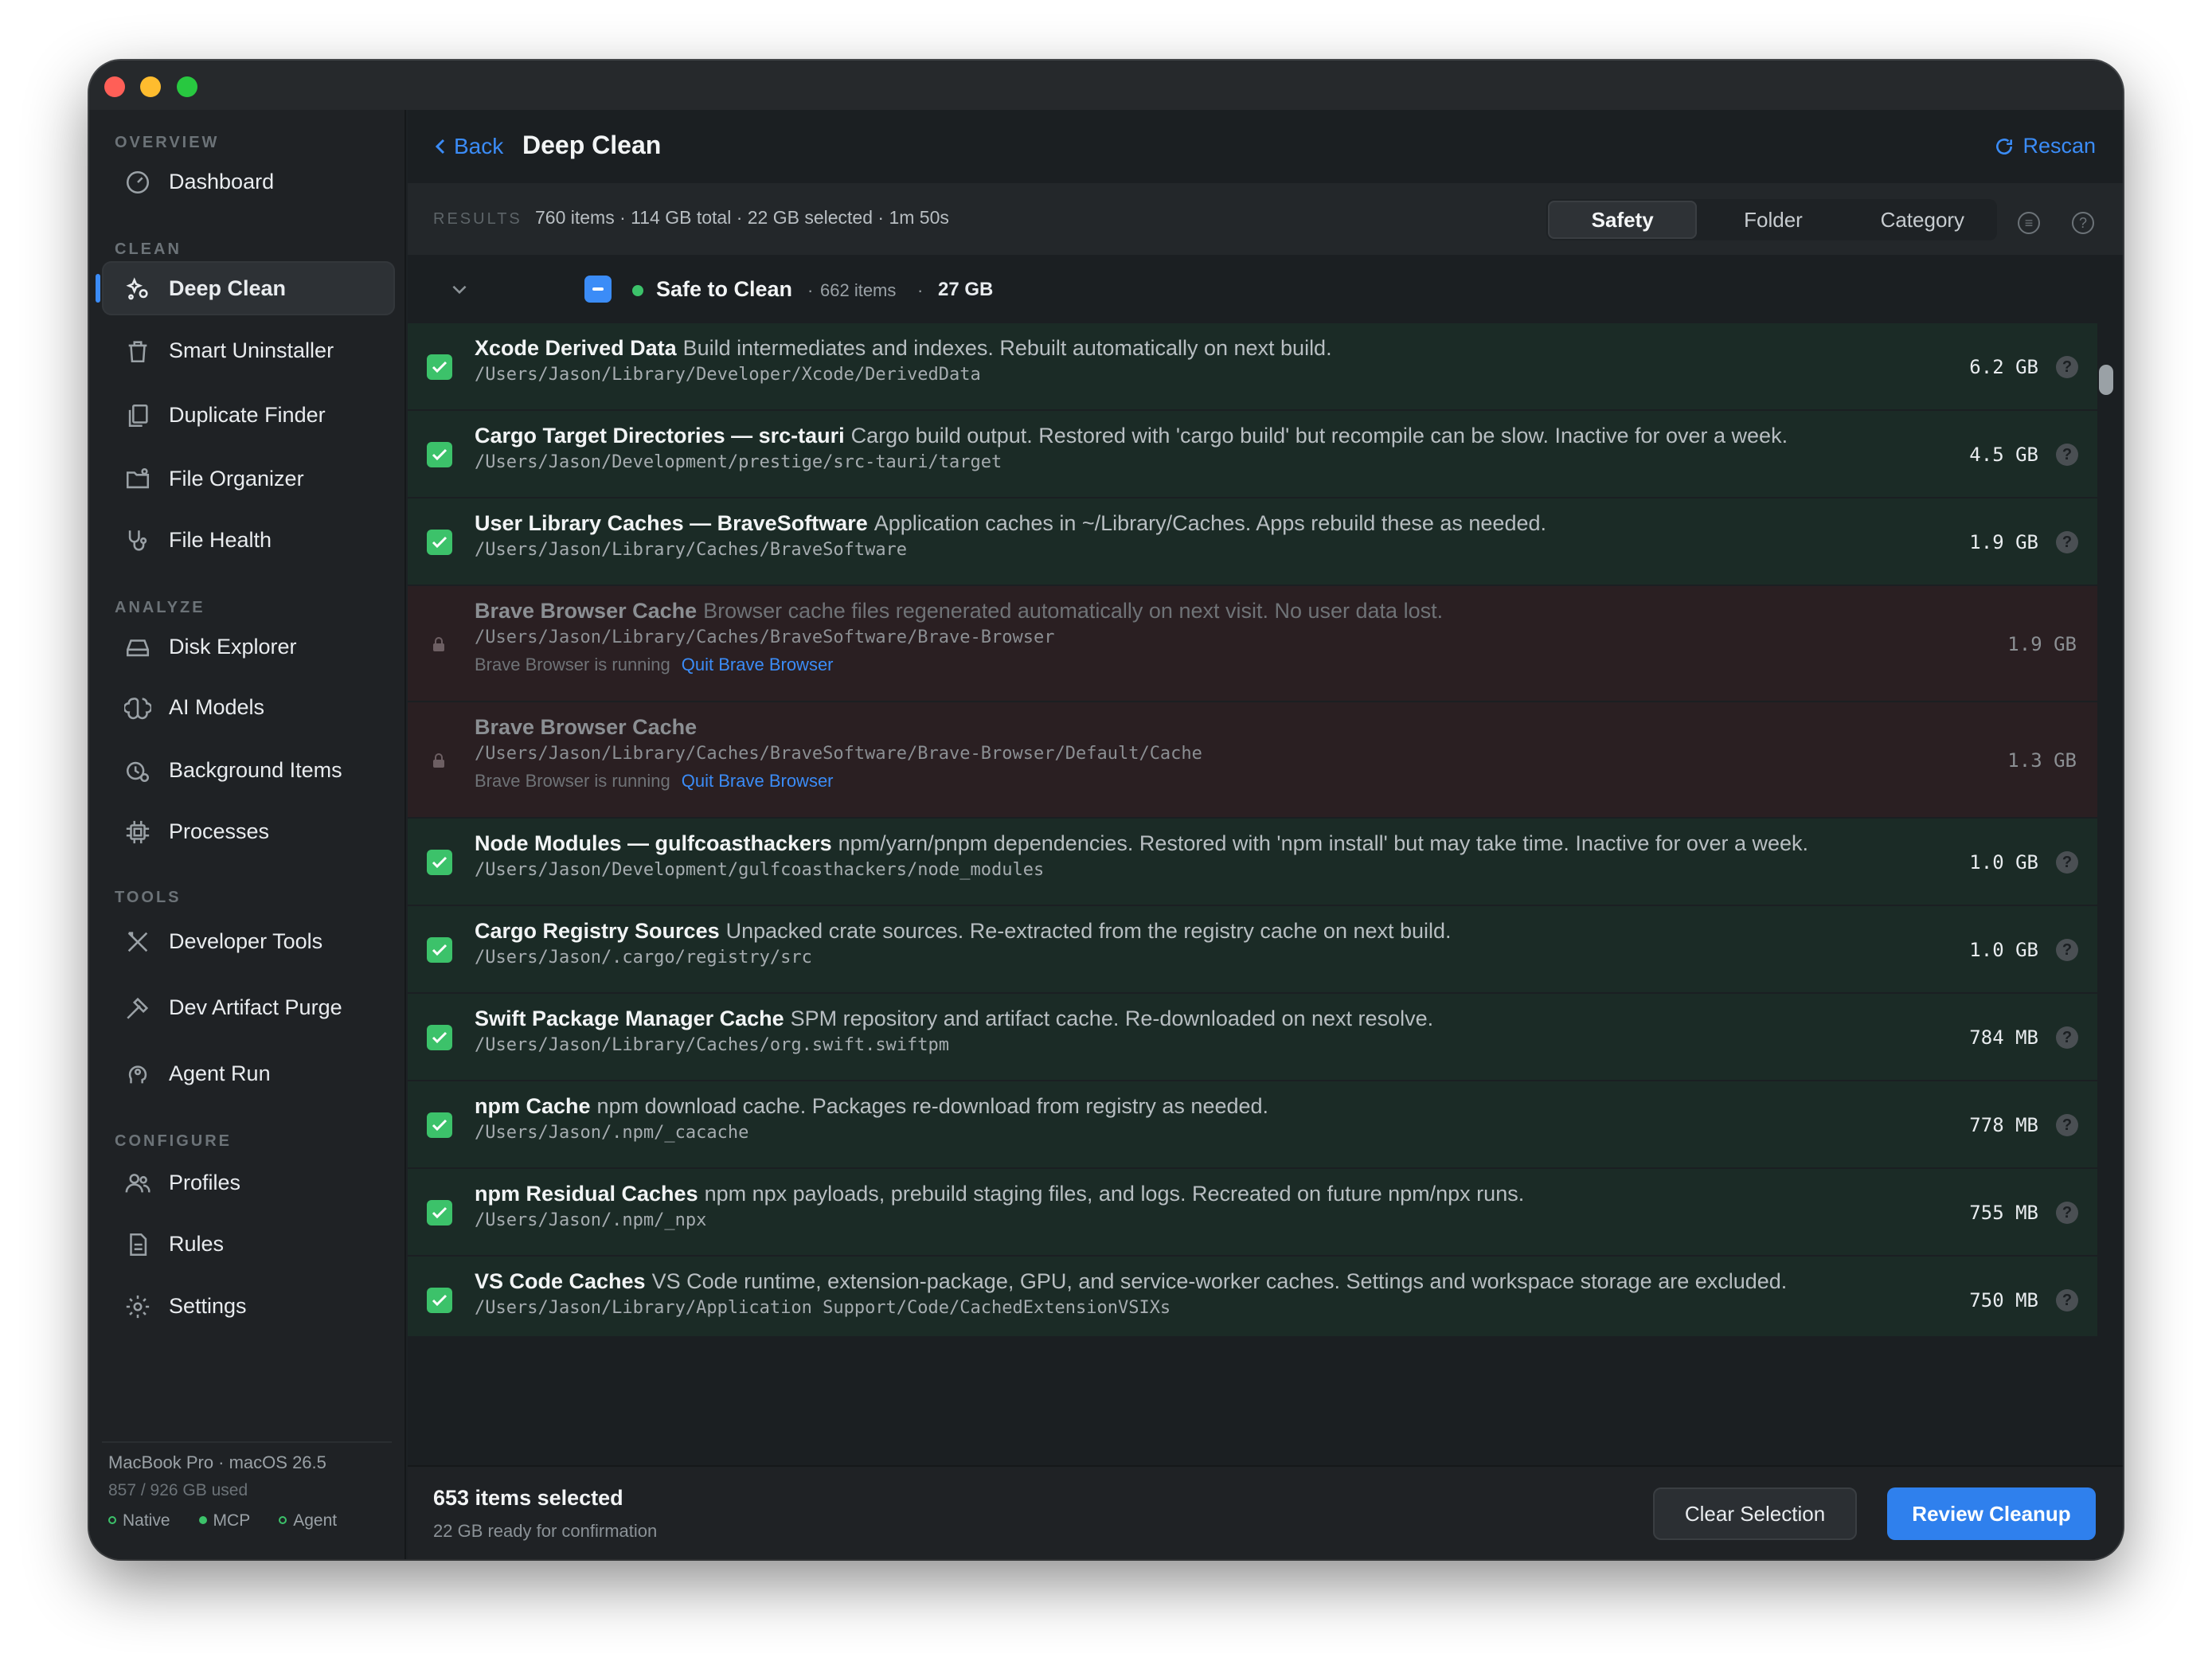 This screenshot has height=1677, width=2212. I want to click on sidebar-item-label: AI Models, so click(217, 706).